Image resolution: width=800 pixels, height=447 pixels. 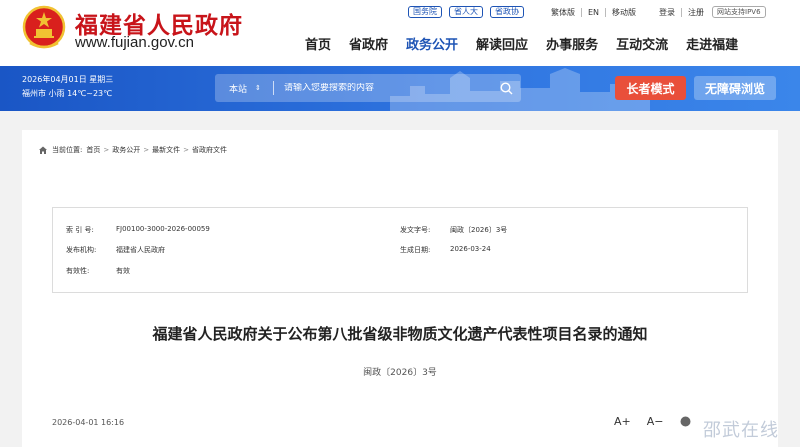 I want to click on search-icon, so click(x=505, y=87).